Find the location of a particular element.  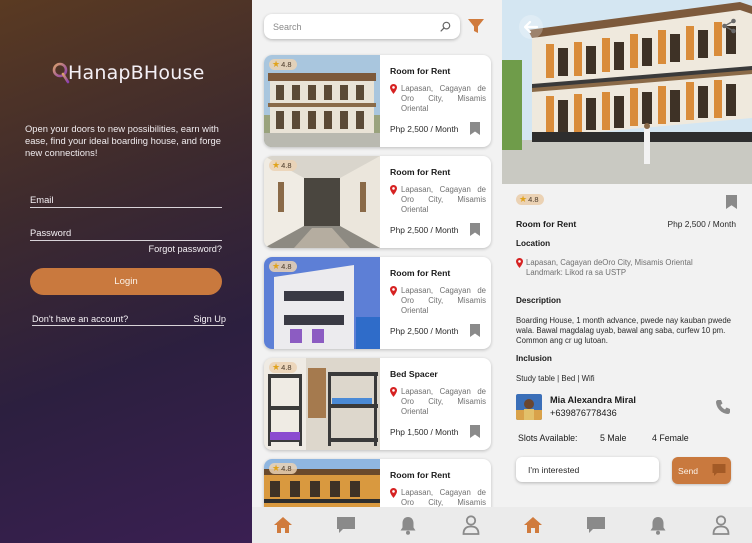

app-logo: HanapBHouse is located at coordinates (128, 73).